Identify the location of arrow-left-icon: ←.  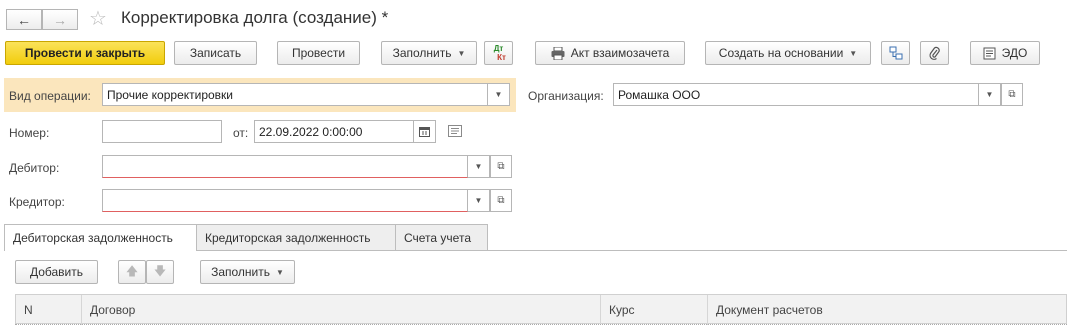
(24, 19).